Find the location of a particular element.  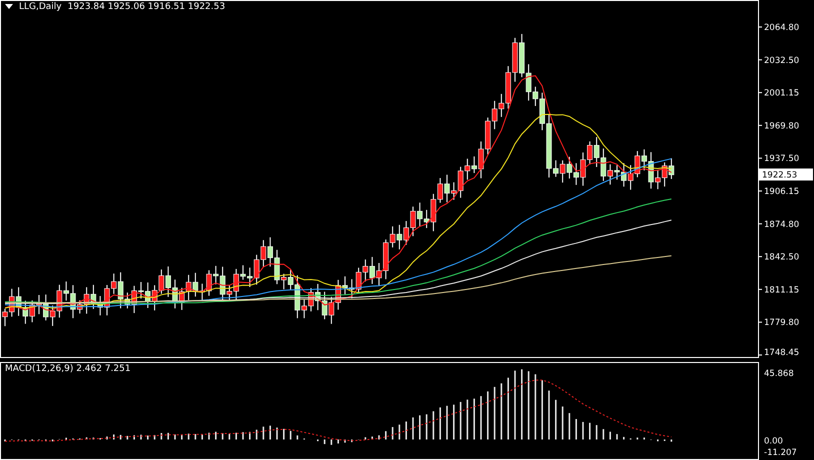

price-tick-label: 1779.80 is located at coordinates (782, 323).